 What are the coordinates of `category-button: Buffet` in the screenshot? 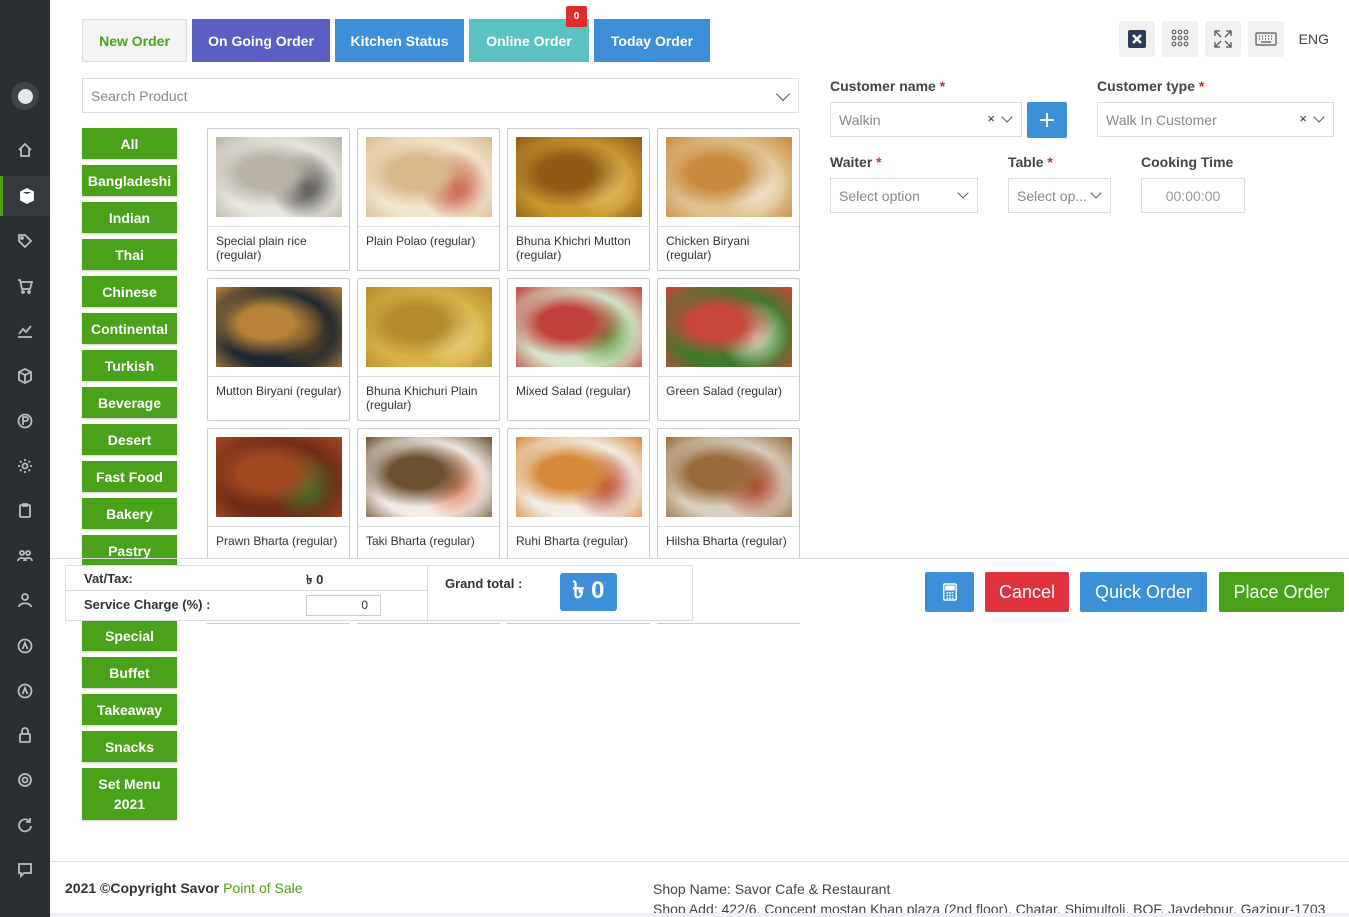 It's located at (129, 672).